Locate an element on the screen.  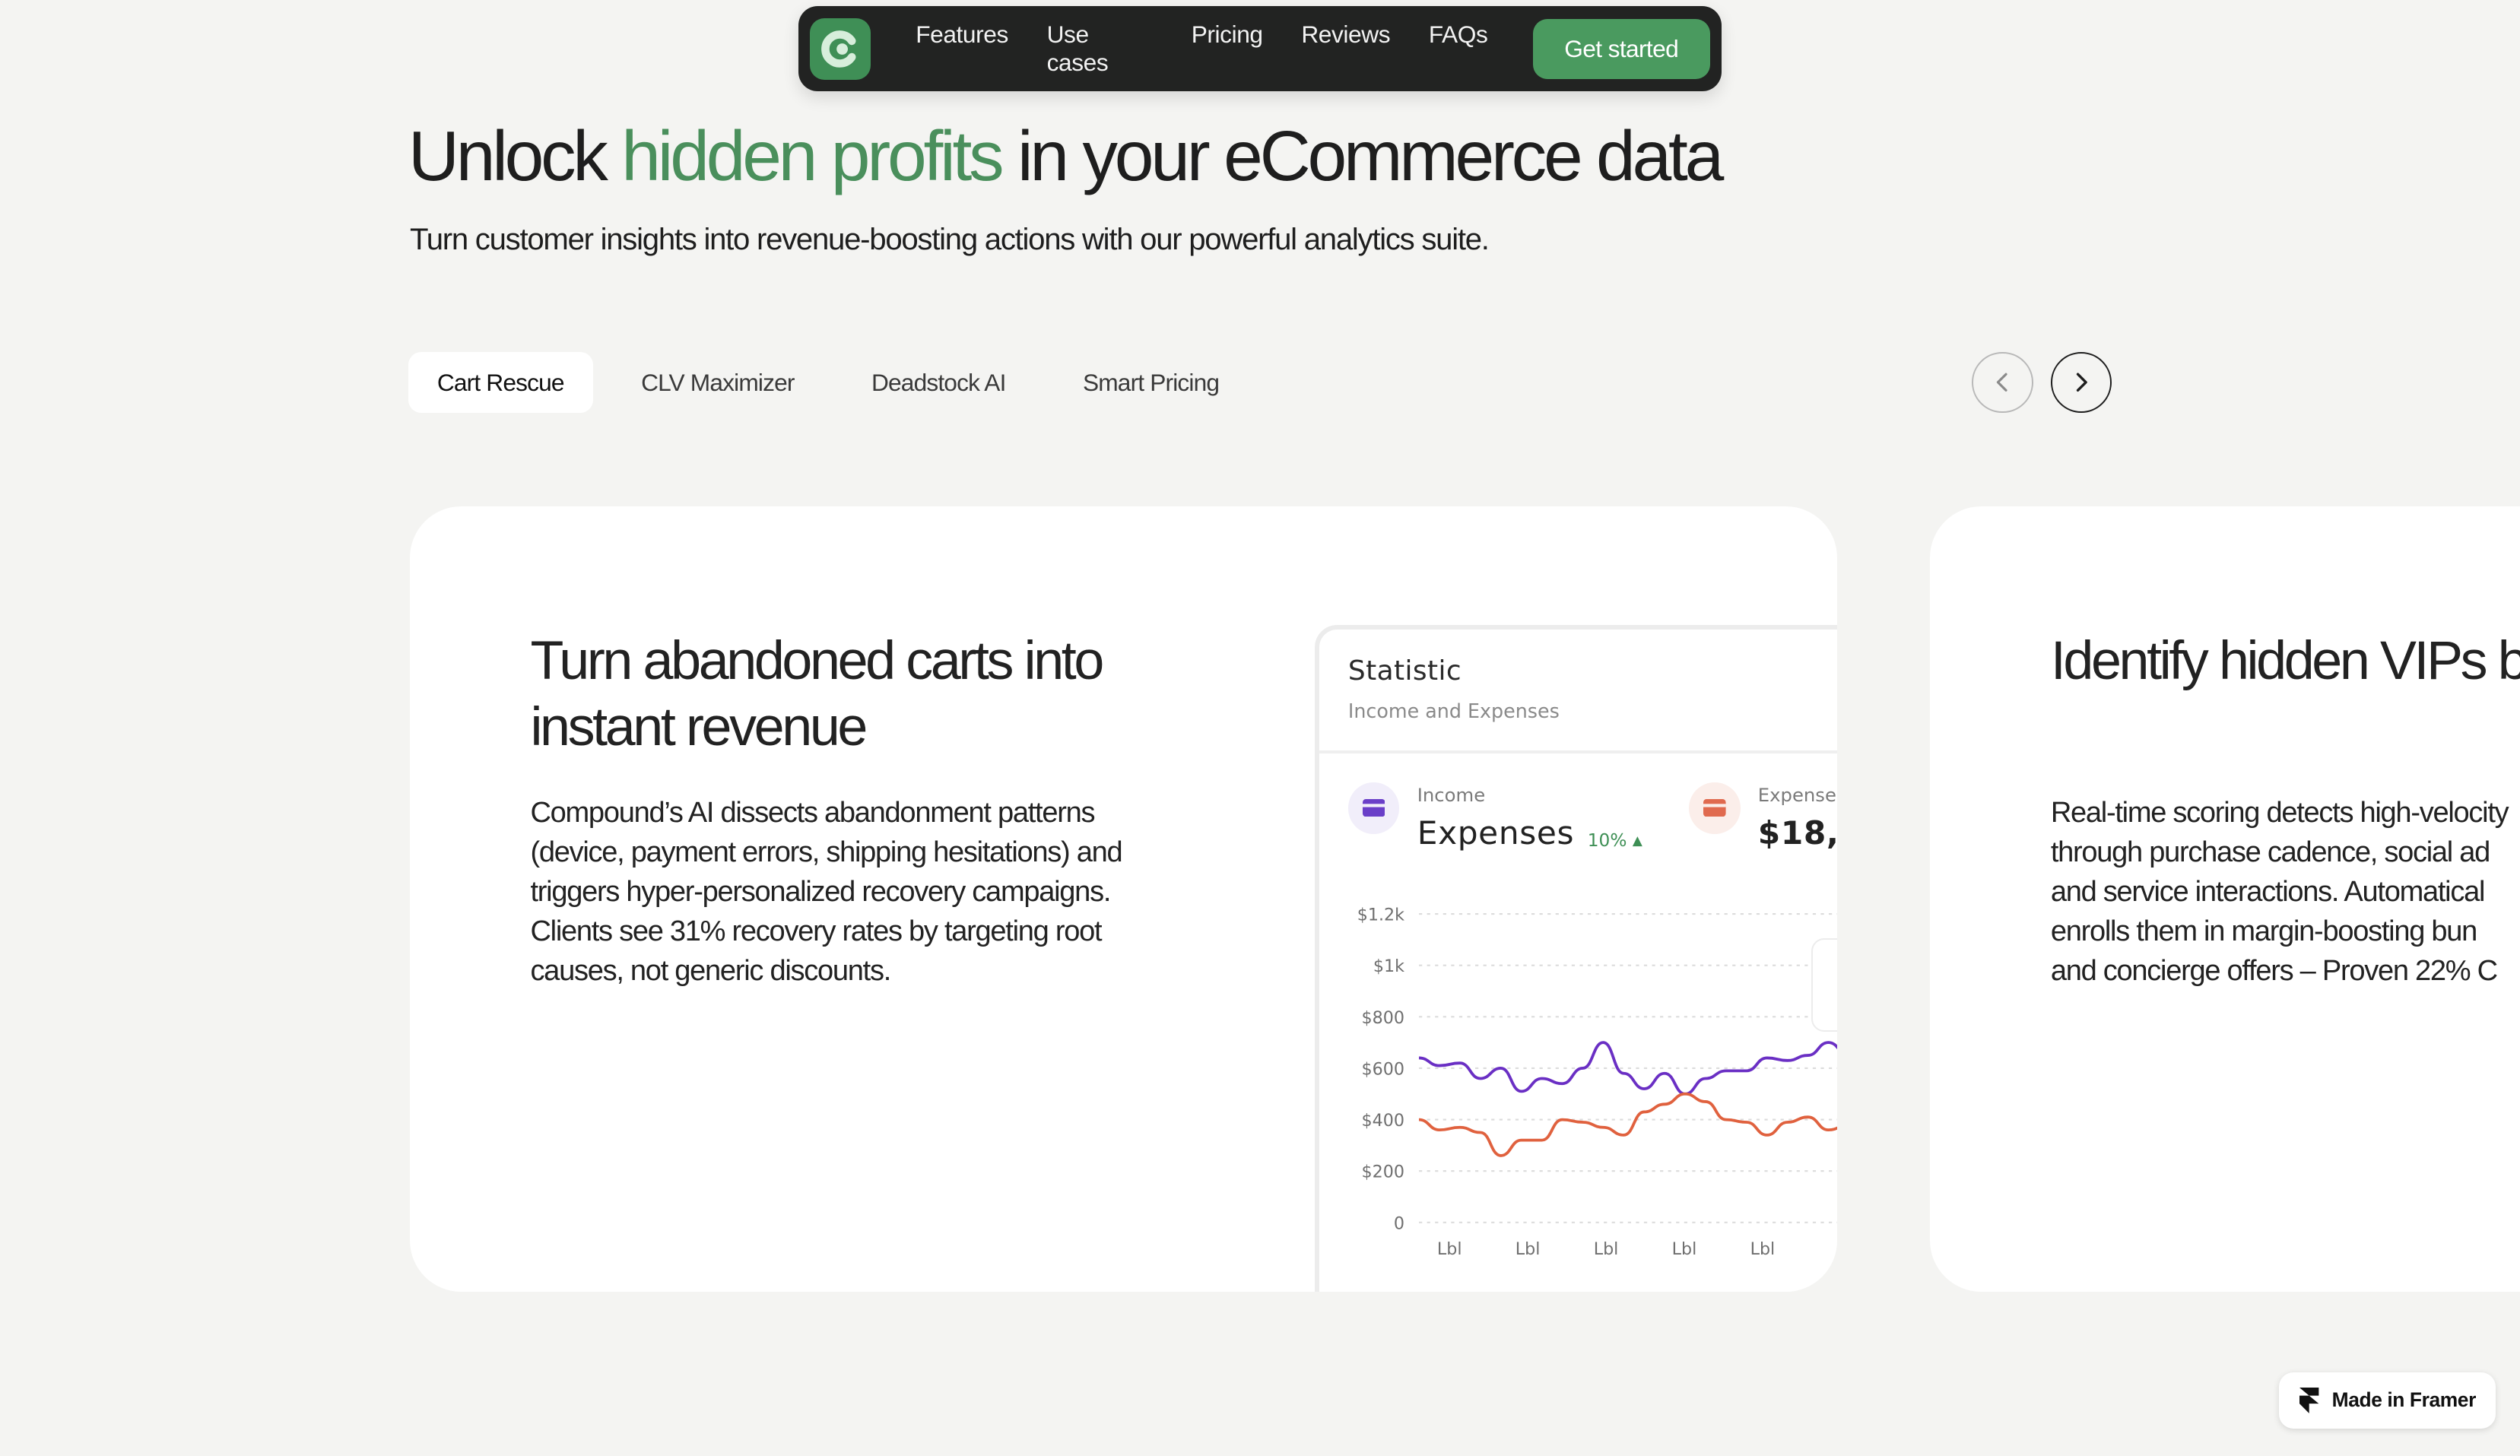
carousel-prev-button is located at coordinates (2002, 382).